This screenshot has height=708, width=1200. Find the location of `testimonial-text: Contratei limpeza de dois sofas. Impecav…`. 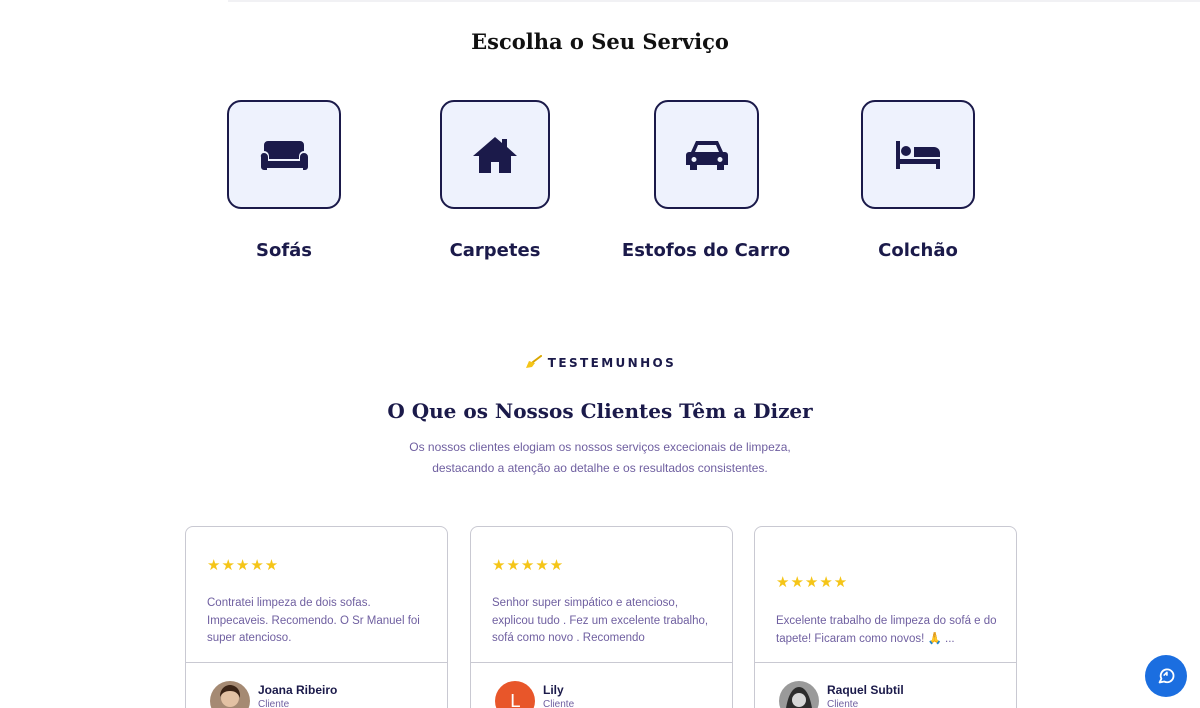

testimonial-text: Contratei limpeza de dois sofas. Impecav… is located at coordinates (313, 620).